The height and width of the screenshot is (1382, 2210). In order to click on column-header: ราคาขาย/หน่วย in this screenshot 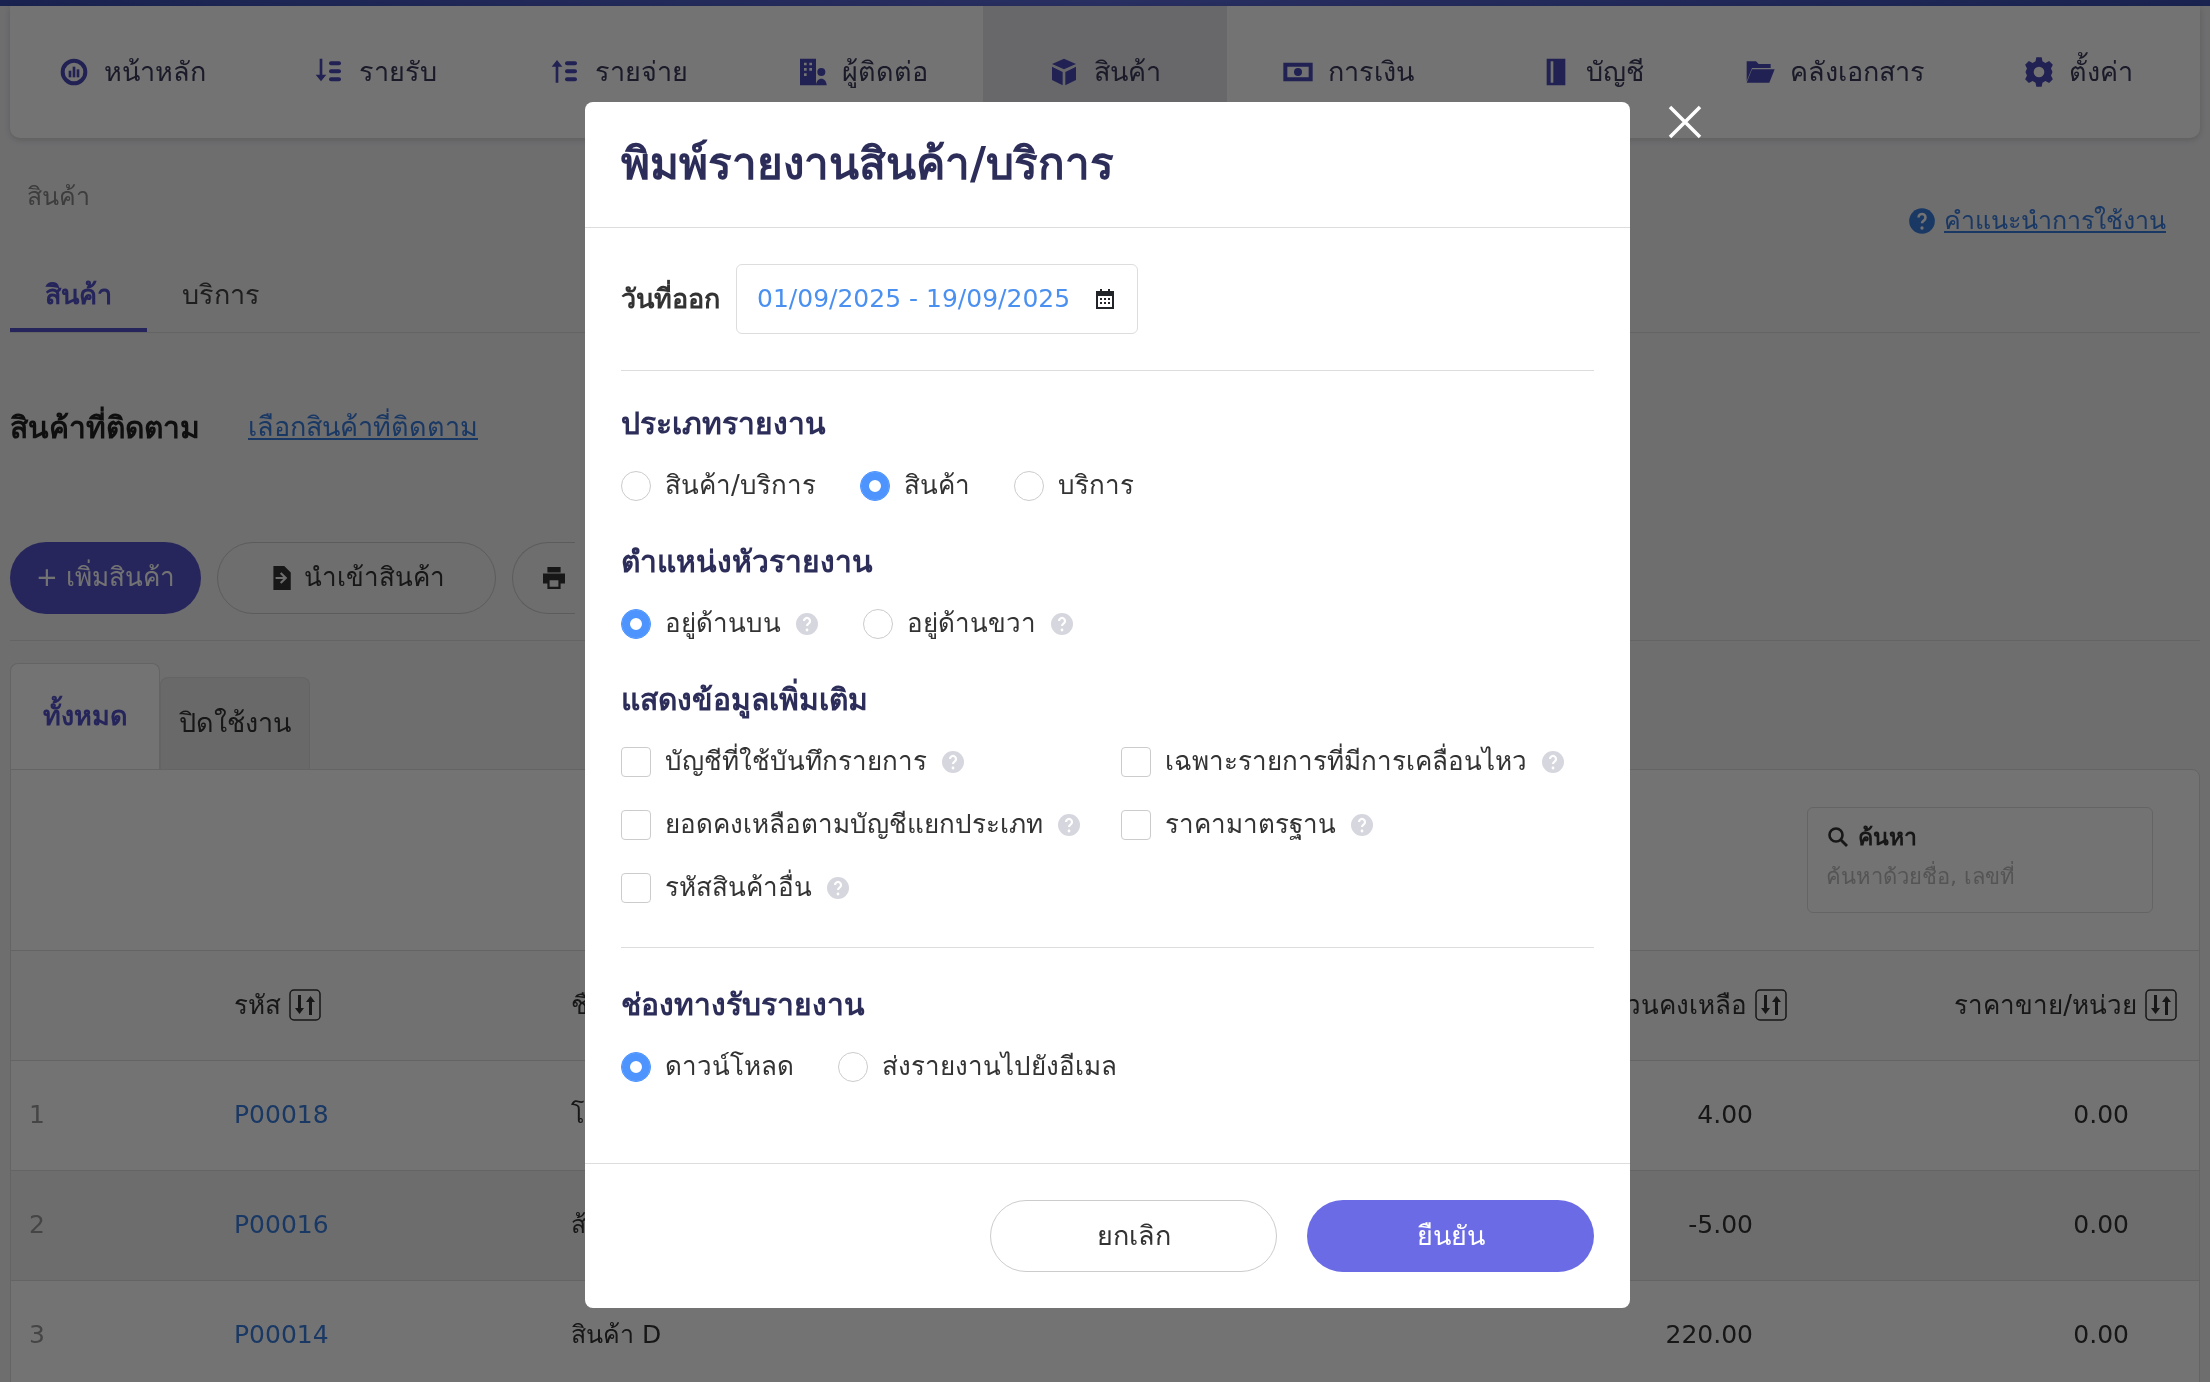, I will do `click(2045, 1005)`.